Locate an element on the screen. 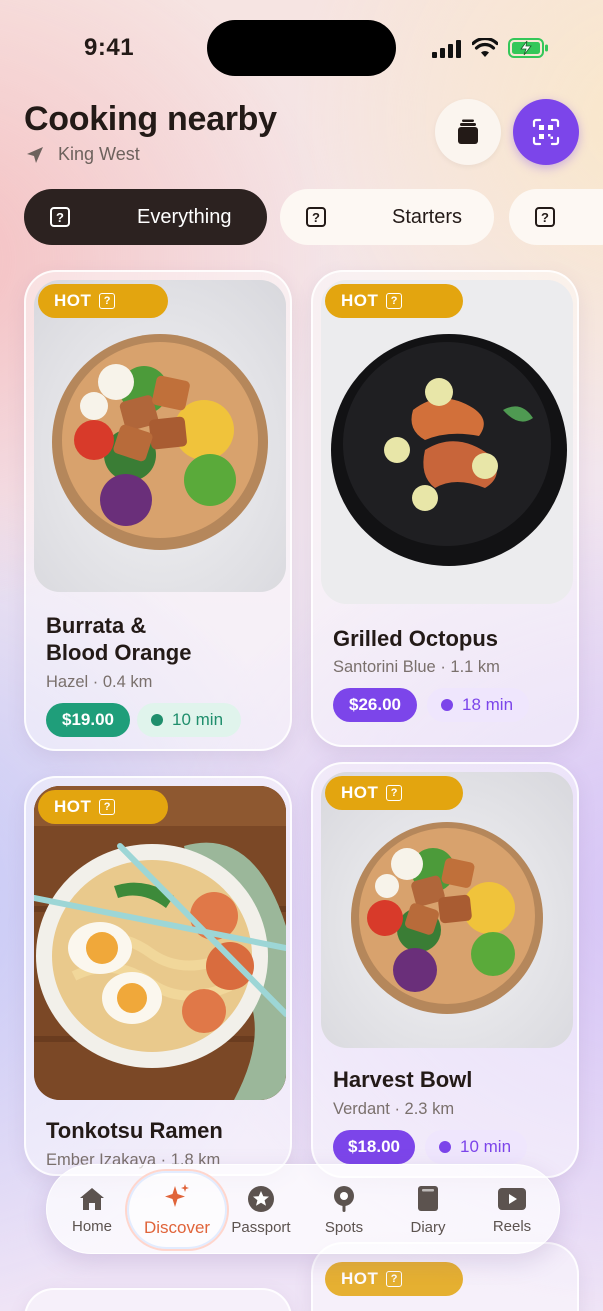 The image size is (603, 1311). location-arrow-icon is located at coordinates (35, 154).